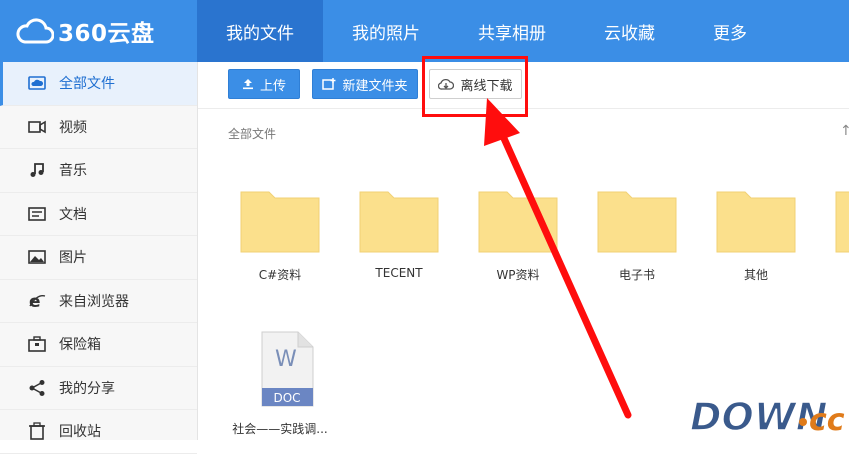 This screenshot has width=849, height=454. What do you see at coordinates (73, 171) in the screenshot?
I see `sidebar-item-label: 音乐` at bounding box center [73, 171].